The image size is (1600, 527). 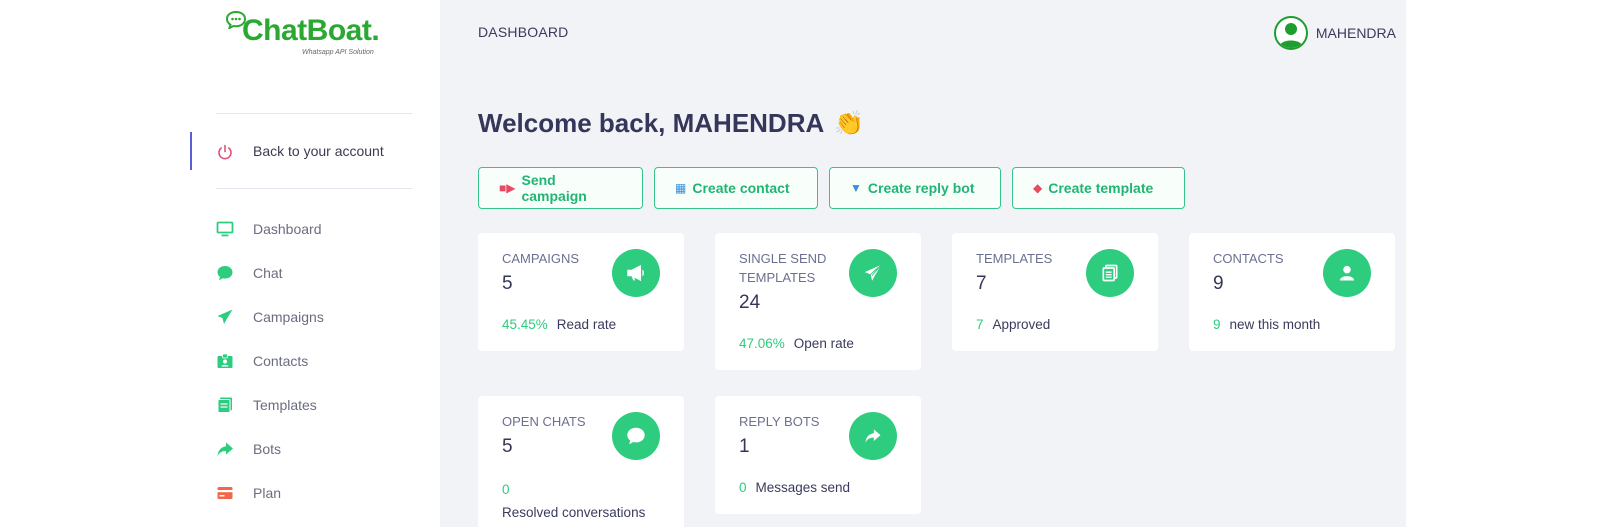 I want to click on avatar, so click(x=1290, y=33).